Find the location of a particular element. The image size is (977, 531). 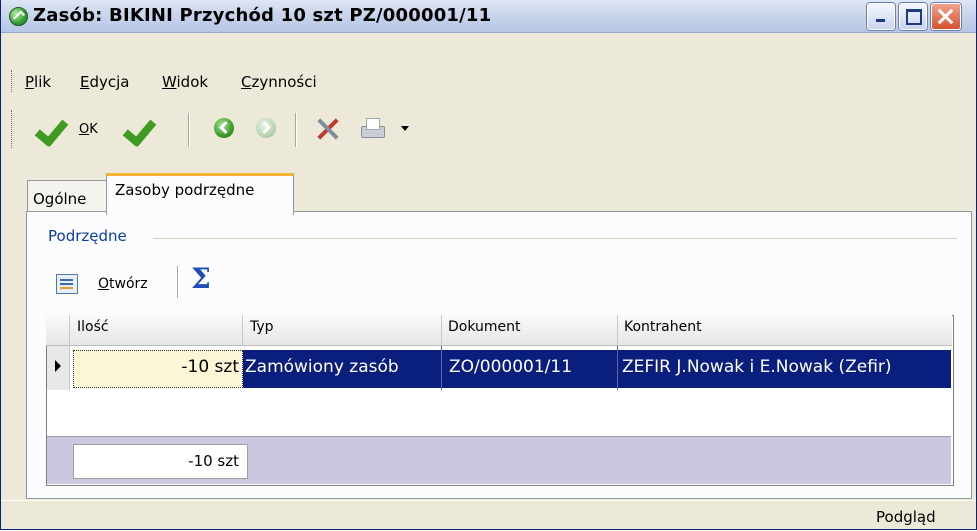

cell-ilosc: -10 szt is located at coordinates (210, 367).